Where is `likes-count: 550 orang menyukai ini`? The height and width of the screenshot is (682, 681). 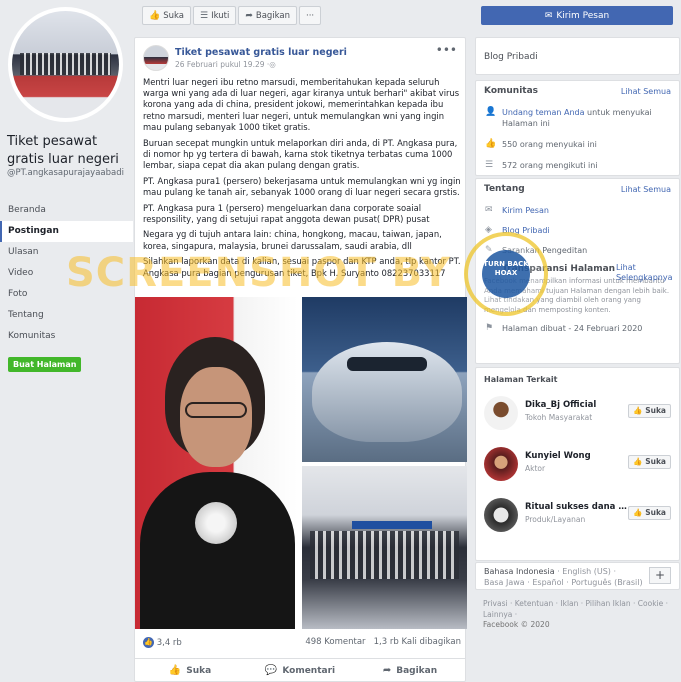 likes-count: 550 orang menyukai ini is located at coordinates (549, 144).